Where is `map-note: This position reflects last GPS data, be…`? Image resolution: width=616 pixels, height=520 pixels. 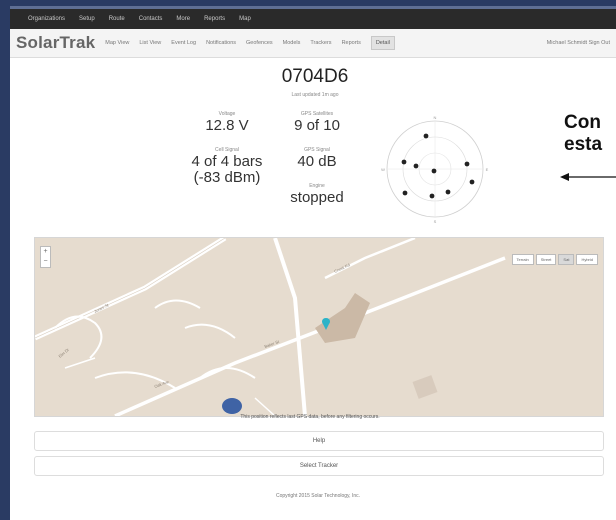
map-note: This position reflects last GPS data, be… is located at coordinates (310, 417).